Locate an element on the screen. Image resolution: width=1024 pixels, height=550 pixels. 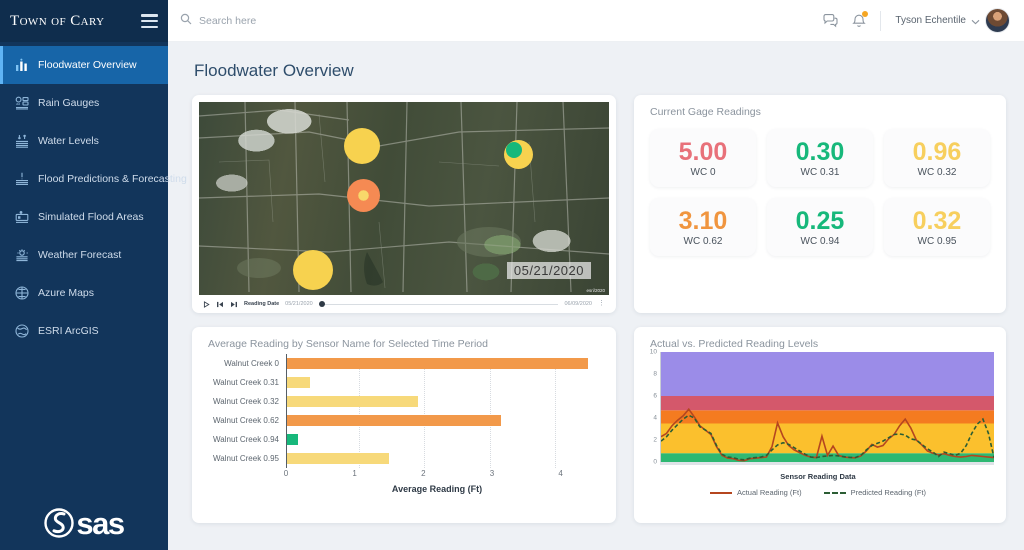
sidebar-item-flood-predictions: Flood Predictions & Forecasting is located at coordinates (93, 179).